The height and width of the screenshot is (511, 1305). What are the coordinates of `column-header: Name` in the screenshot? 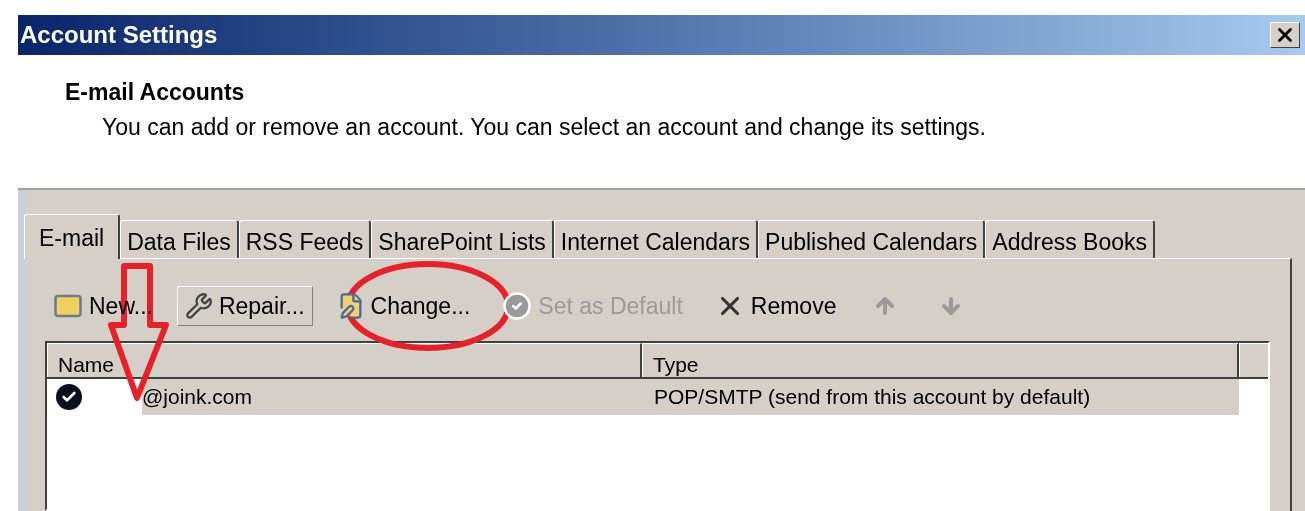 It's located at (344, 360).